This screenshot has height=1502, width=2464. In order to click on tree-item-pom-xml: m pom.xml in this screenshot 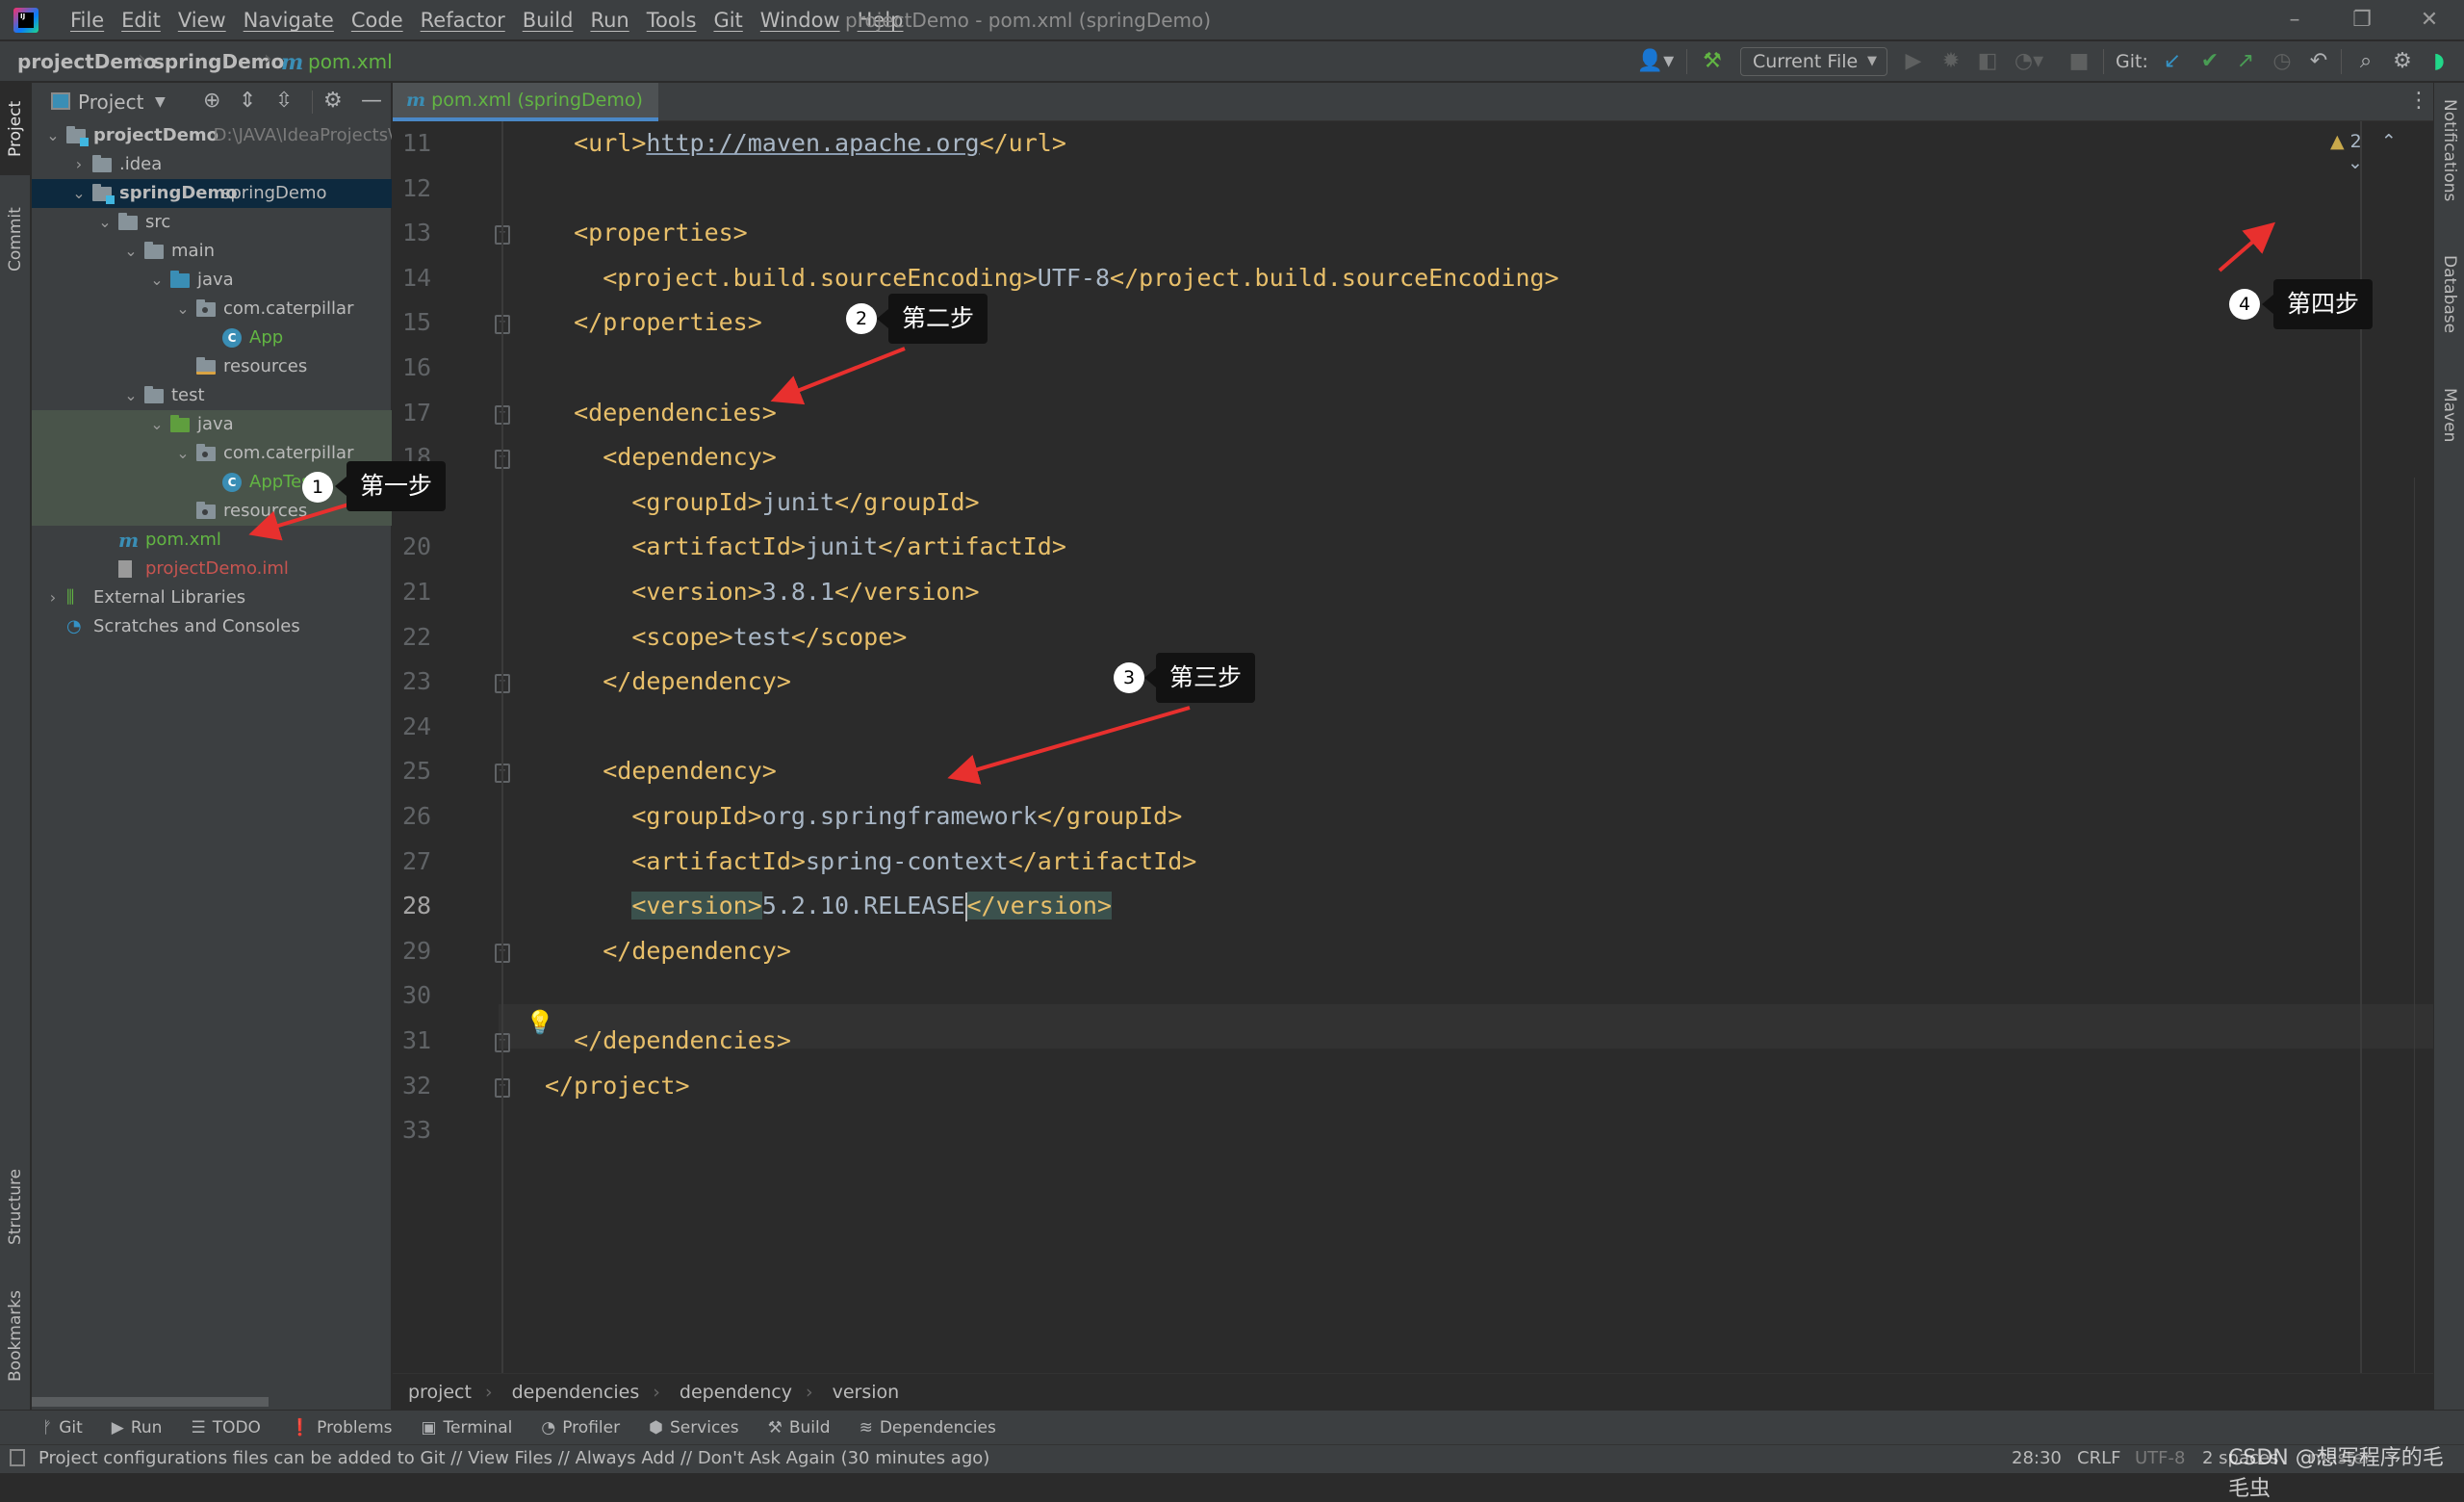, I will do `click(212, 540)`.